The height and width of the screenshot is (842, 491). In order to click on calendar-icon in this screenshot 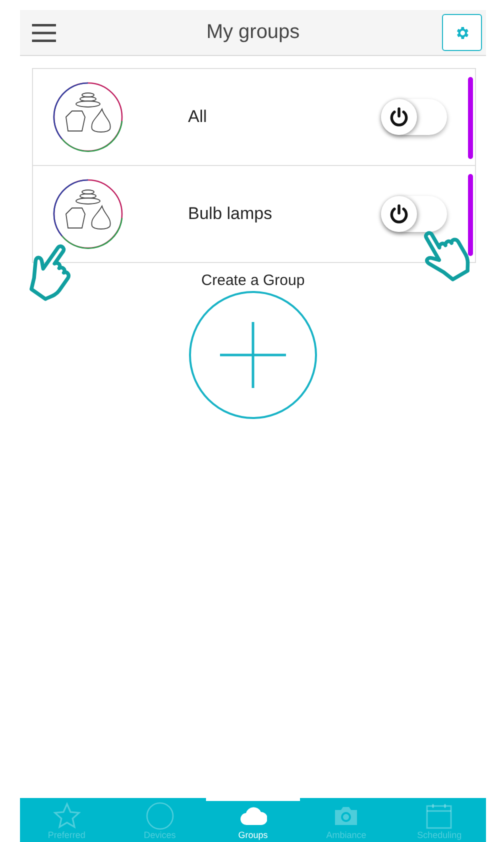, I will do `click(439, 816)`.